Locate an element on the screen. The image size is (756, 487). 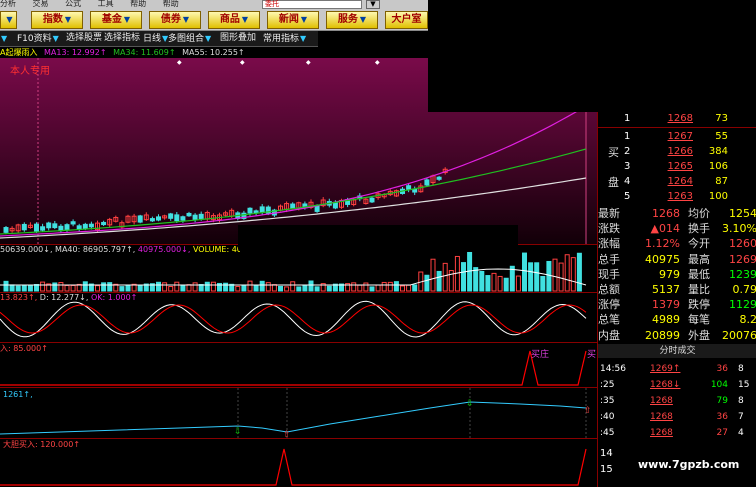
stat-row: 总笔 4989 每笔 8.2 is located at coordinates (677, 319).